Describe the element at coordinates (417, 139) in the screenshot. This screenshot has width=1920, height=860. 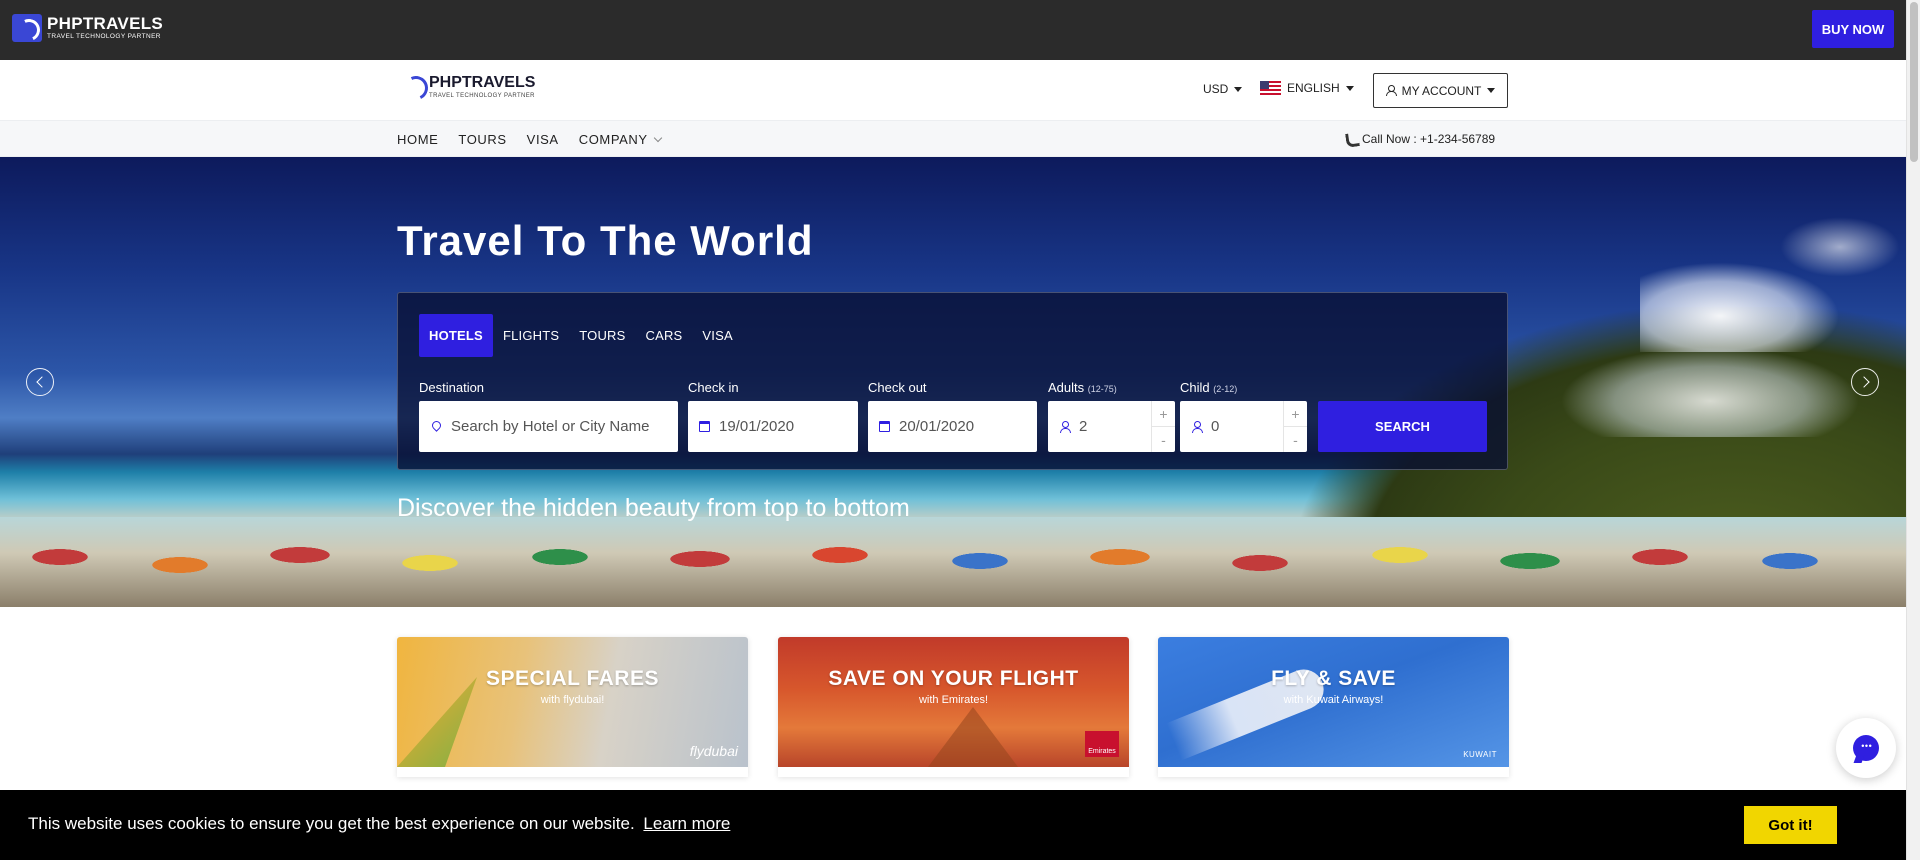
I see `nav-home: HOME` at that location.